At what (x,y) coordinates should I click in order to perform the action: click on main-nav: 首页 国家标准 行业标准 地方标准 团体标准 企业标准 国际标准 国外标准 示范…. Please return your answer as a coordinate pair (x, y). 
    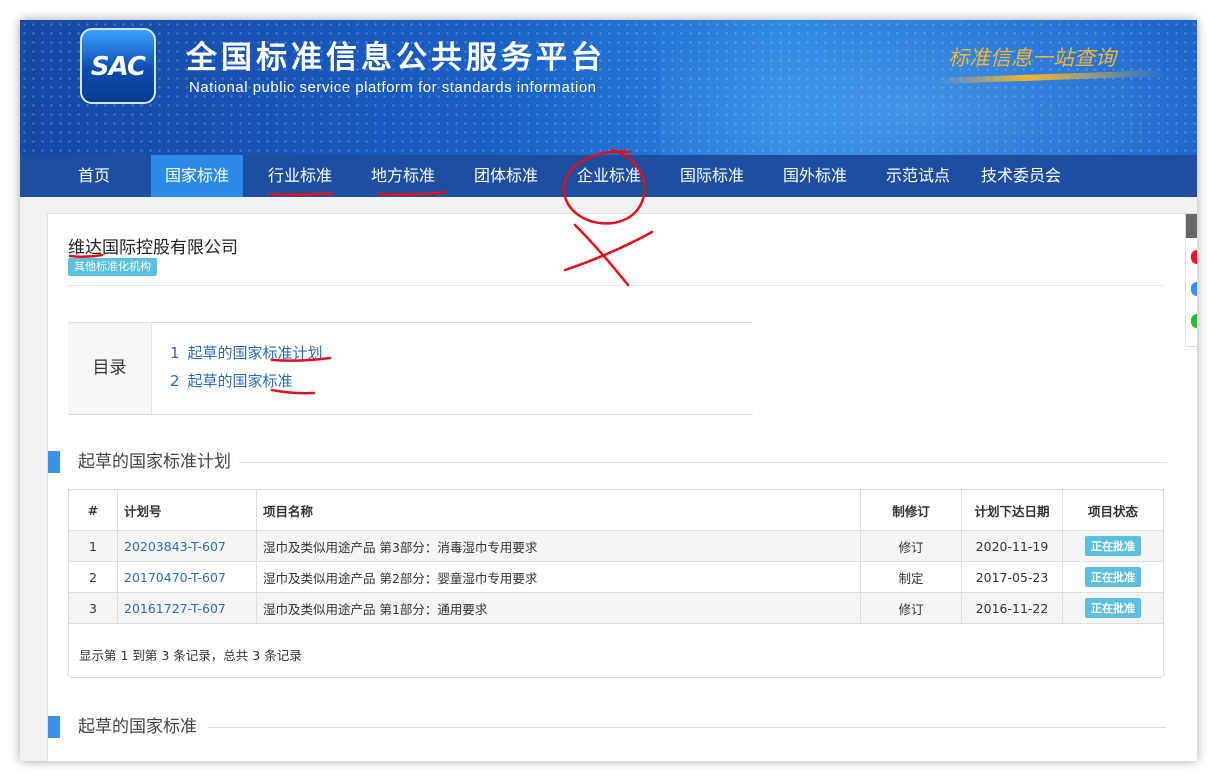
    Looking at the image, I should click on (608, 176).